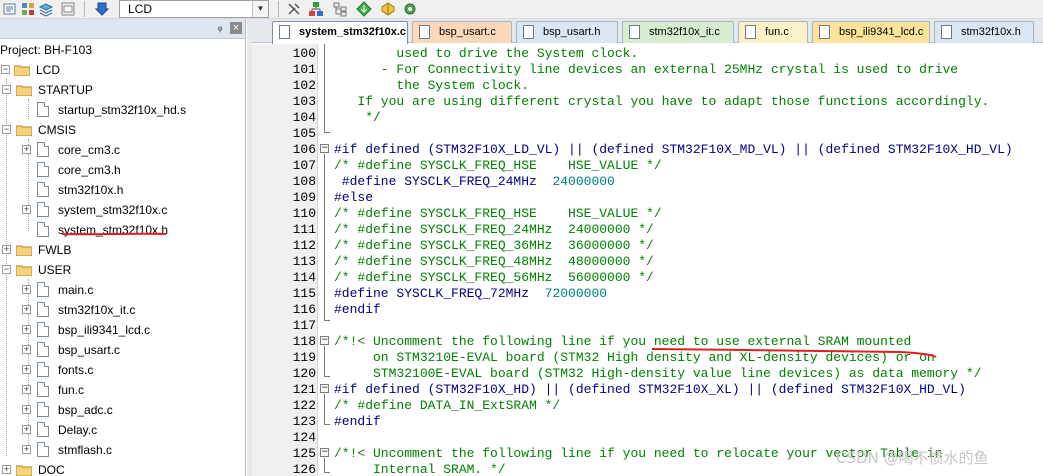 Image resolution: width=1043 pixels, height=476 pixels. Describe the element at coordinates (194, 9) in the screenshot. I see `target-select: LCD ▼` at that location.